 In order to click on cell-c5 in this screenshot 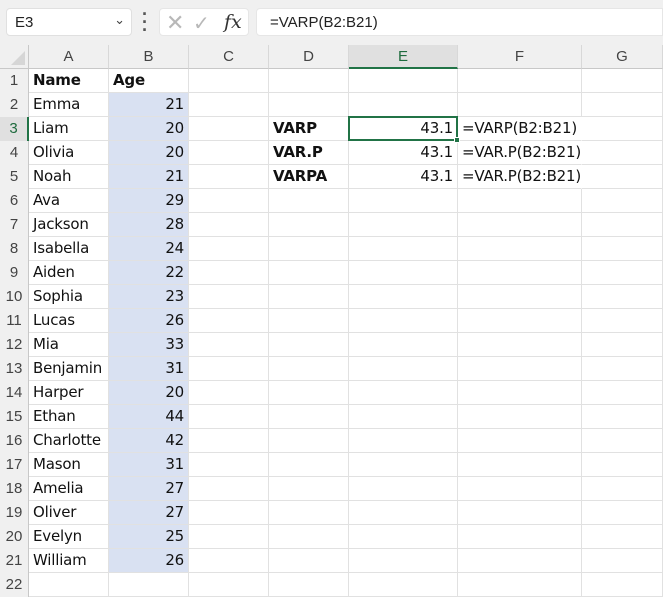, I will do `click(229, 177)`.